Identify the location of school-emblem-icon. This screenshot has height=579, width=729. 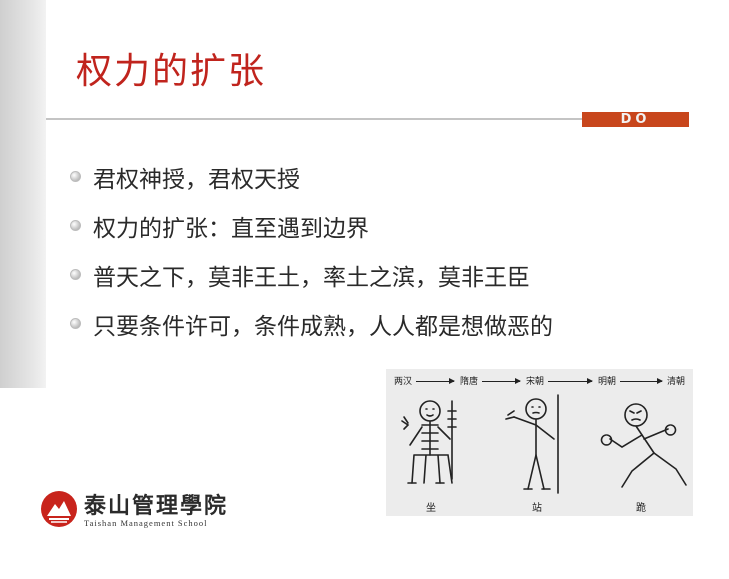
(59, 509).